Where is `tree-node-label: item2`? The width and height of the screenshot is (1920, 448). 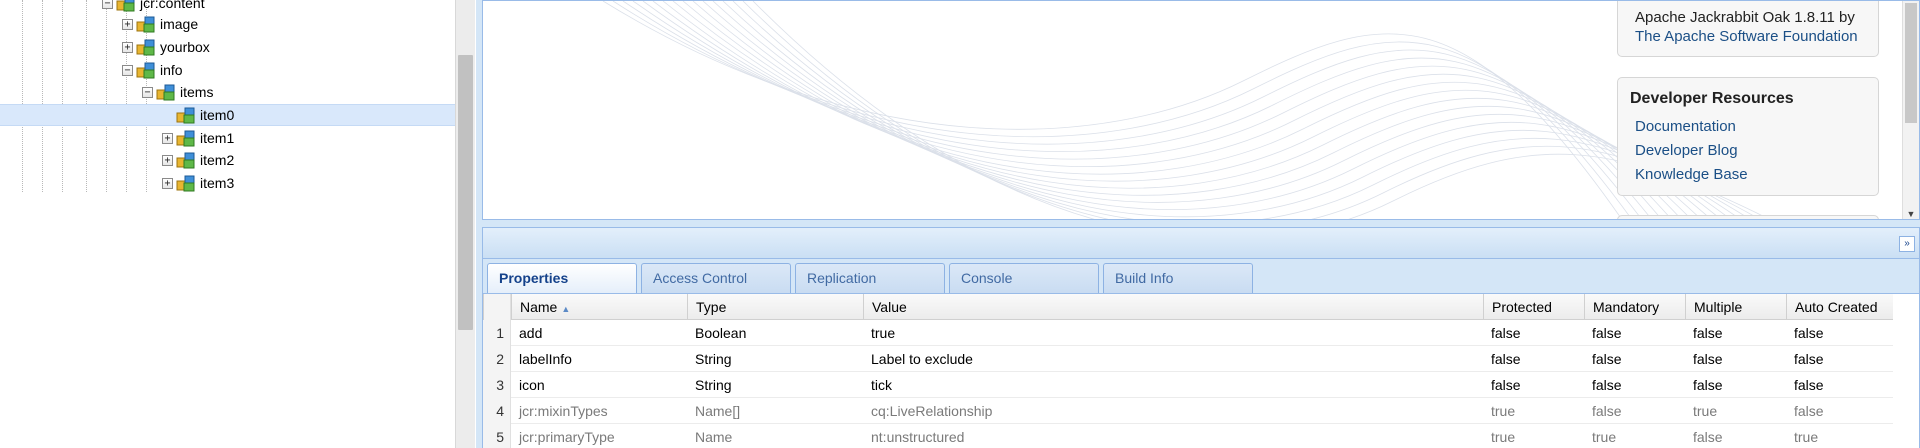
tree-node-label: item2 is located at coordinates (217, 160).